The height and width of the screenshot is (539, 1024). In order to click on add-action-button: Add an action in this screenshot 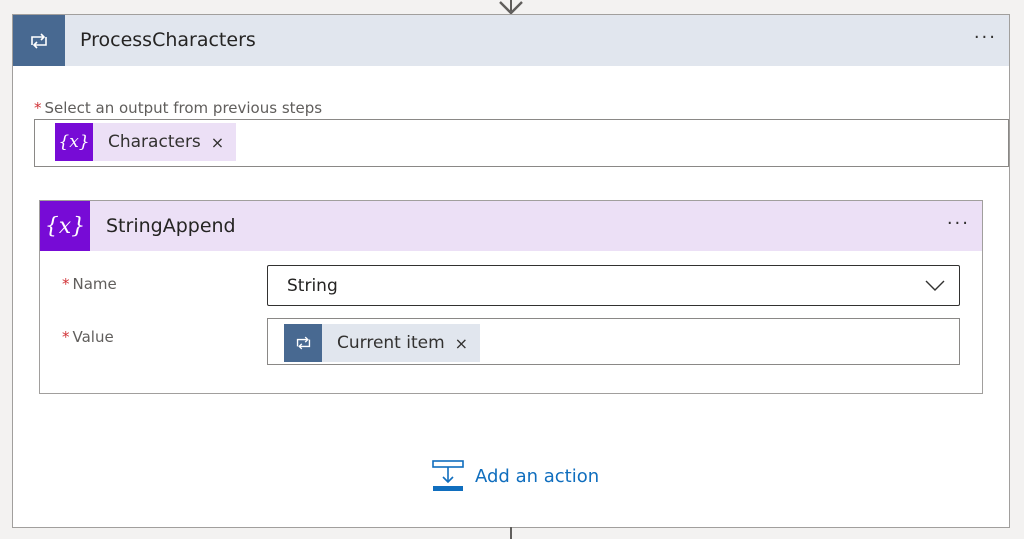, I will do `click(515, 476)`.